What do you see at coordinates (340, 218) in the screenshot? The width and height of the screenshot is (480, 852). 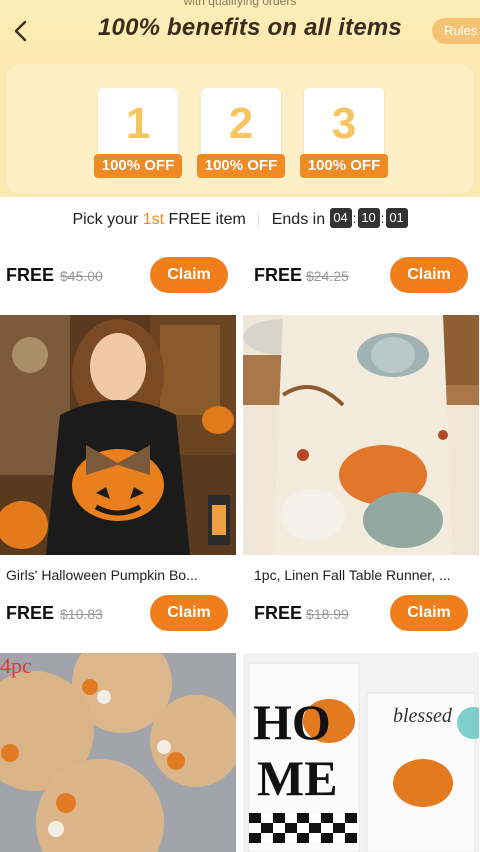 I see `countdown-hours: 04` at bounding box center [340, 218].